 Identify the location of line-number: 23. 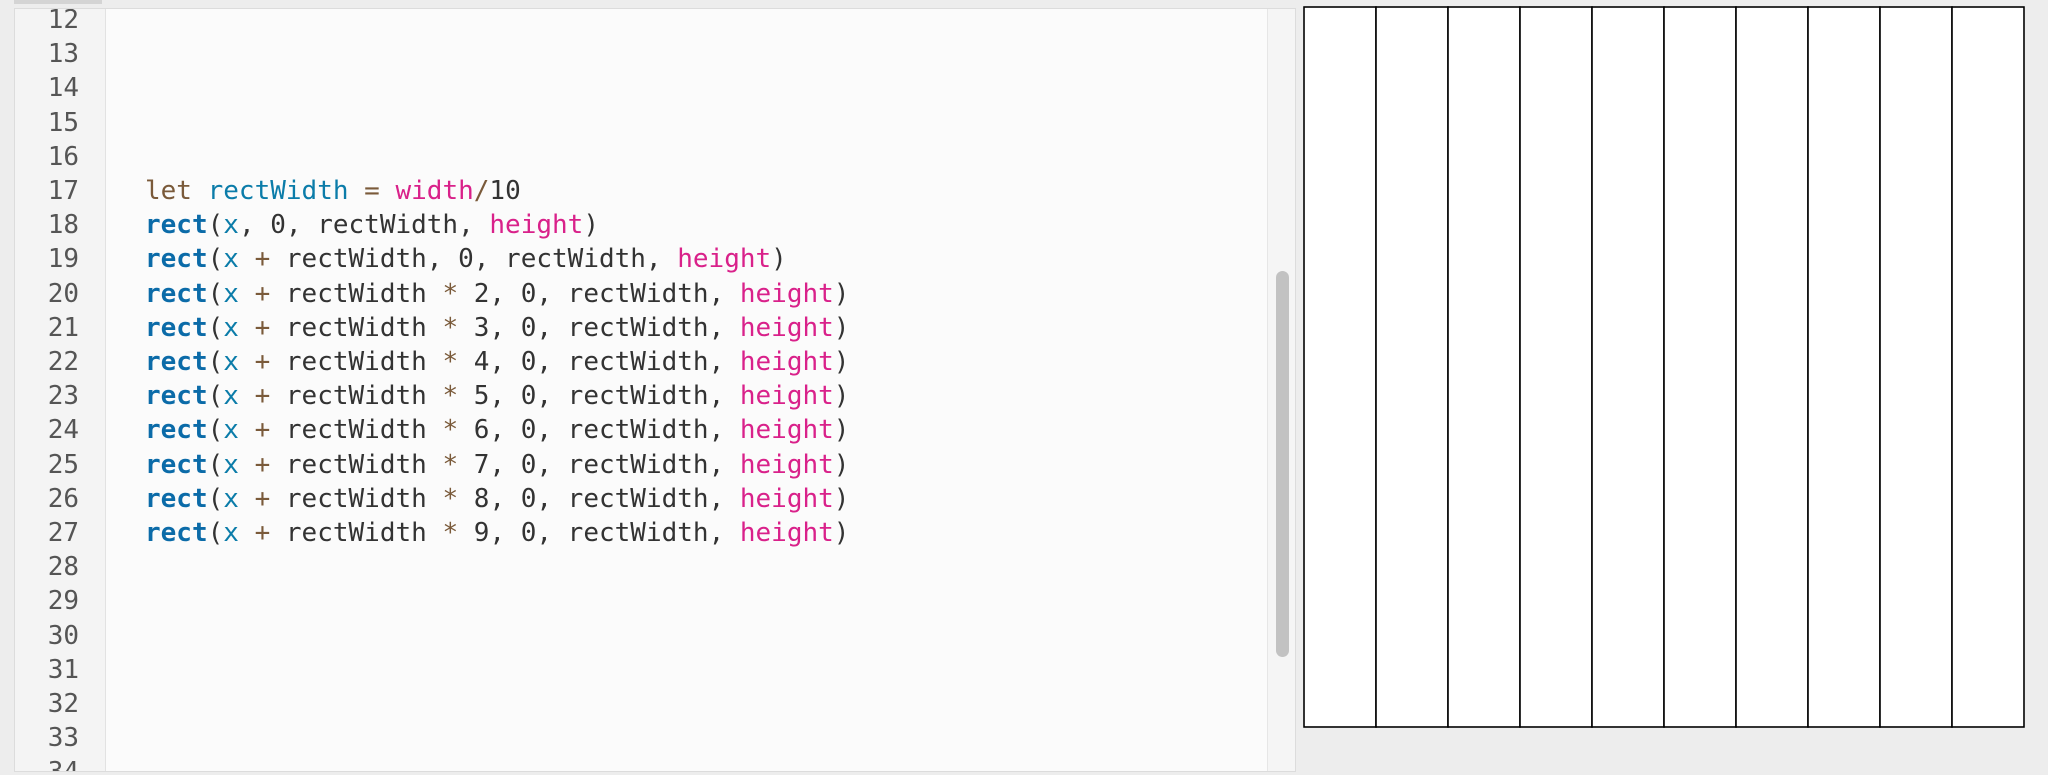
(63, 396).